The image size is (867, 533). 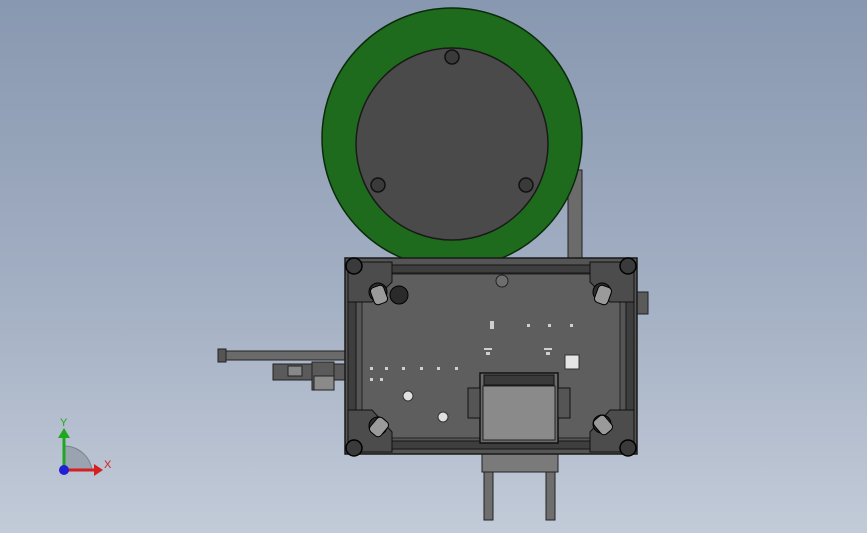 What do you see at coordinates (64, 470) in the screenshot?
I see `triad-z-axis` at bounding box center [64, 470].